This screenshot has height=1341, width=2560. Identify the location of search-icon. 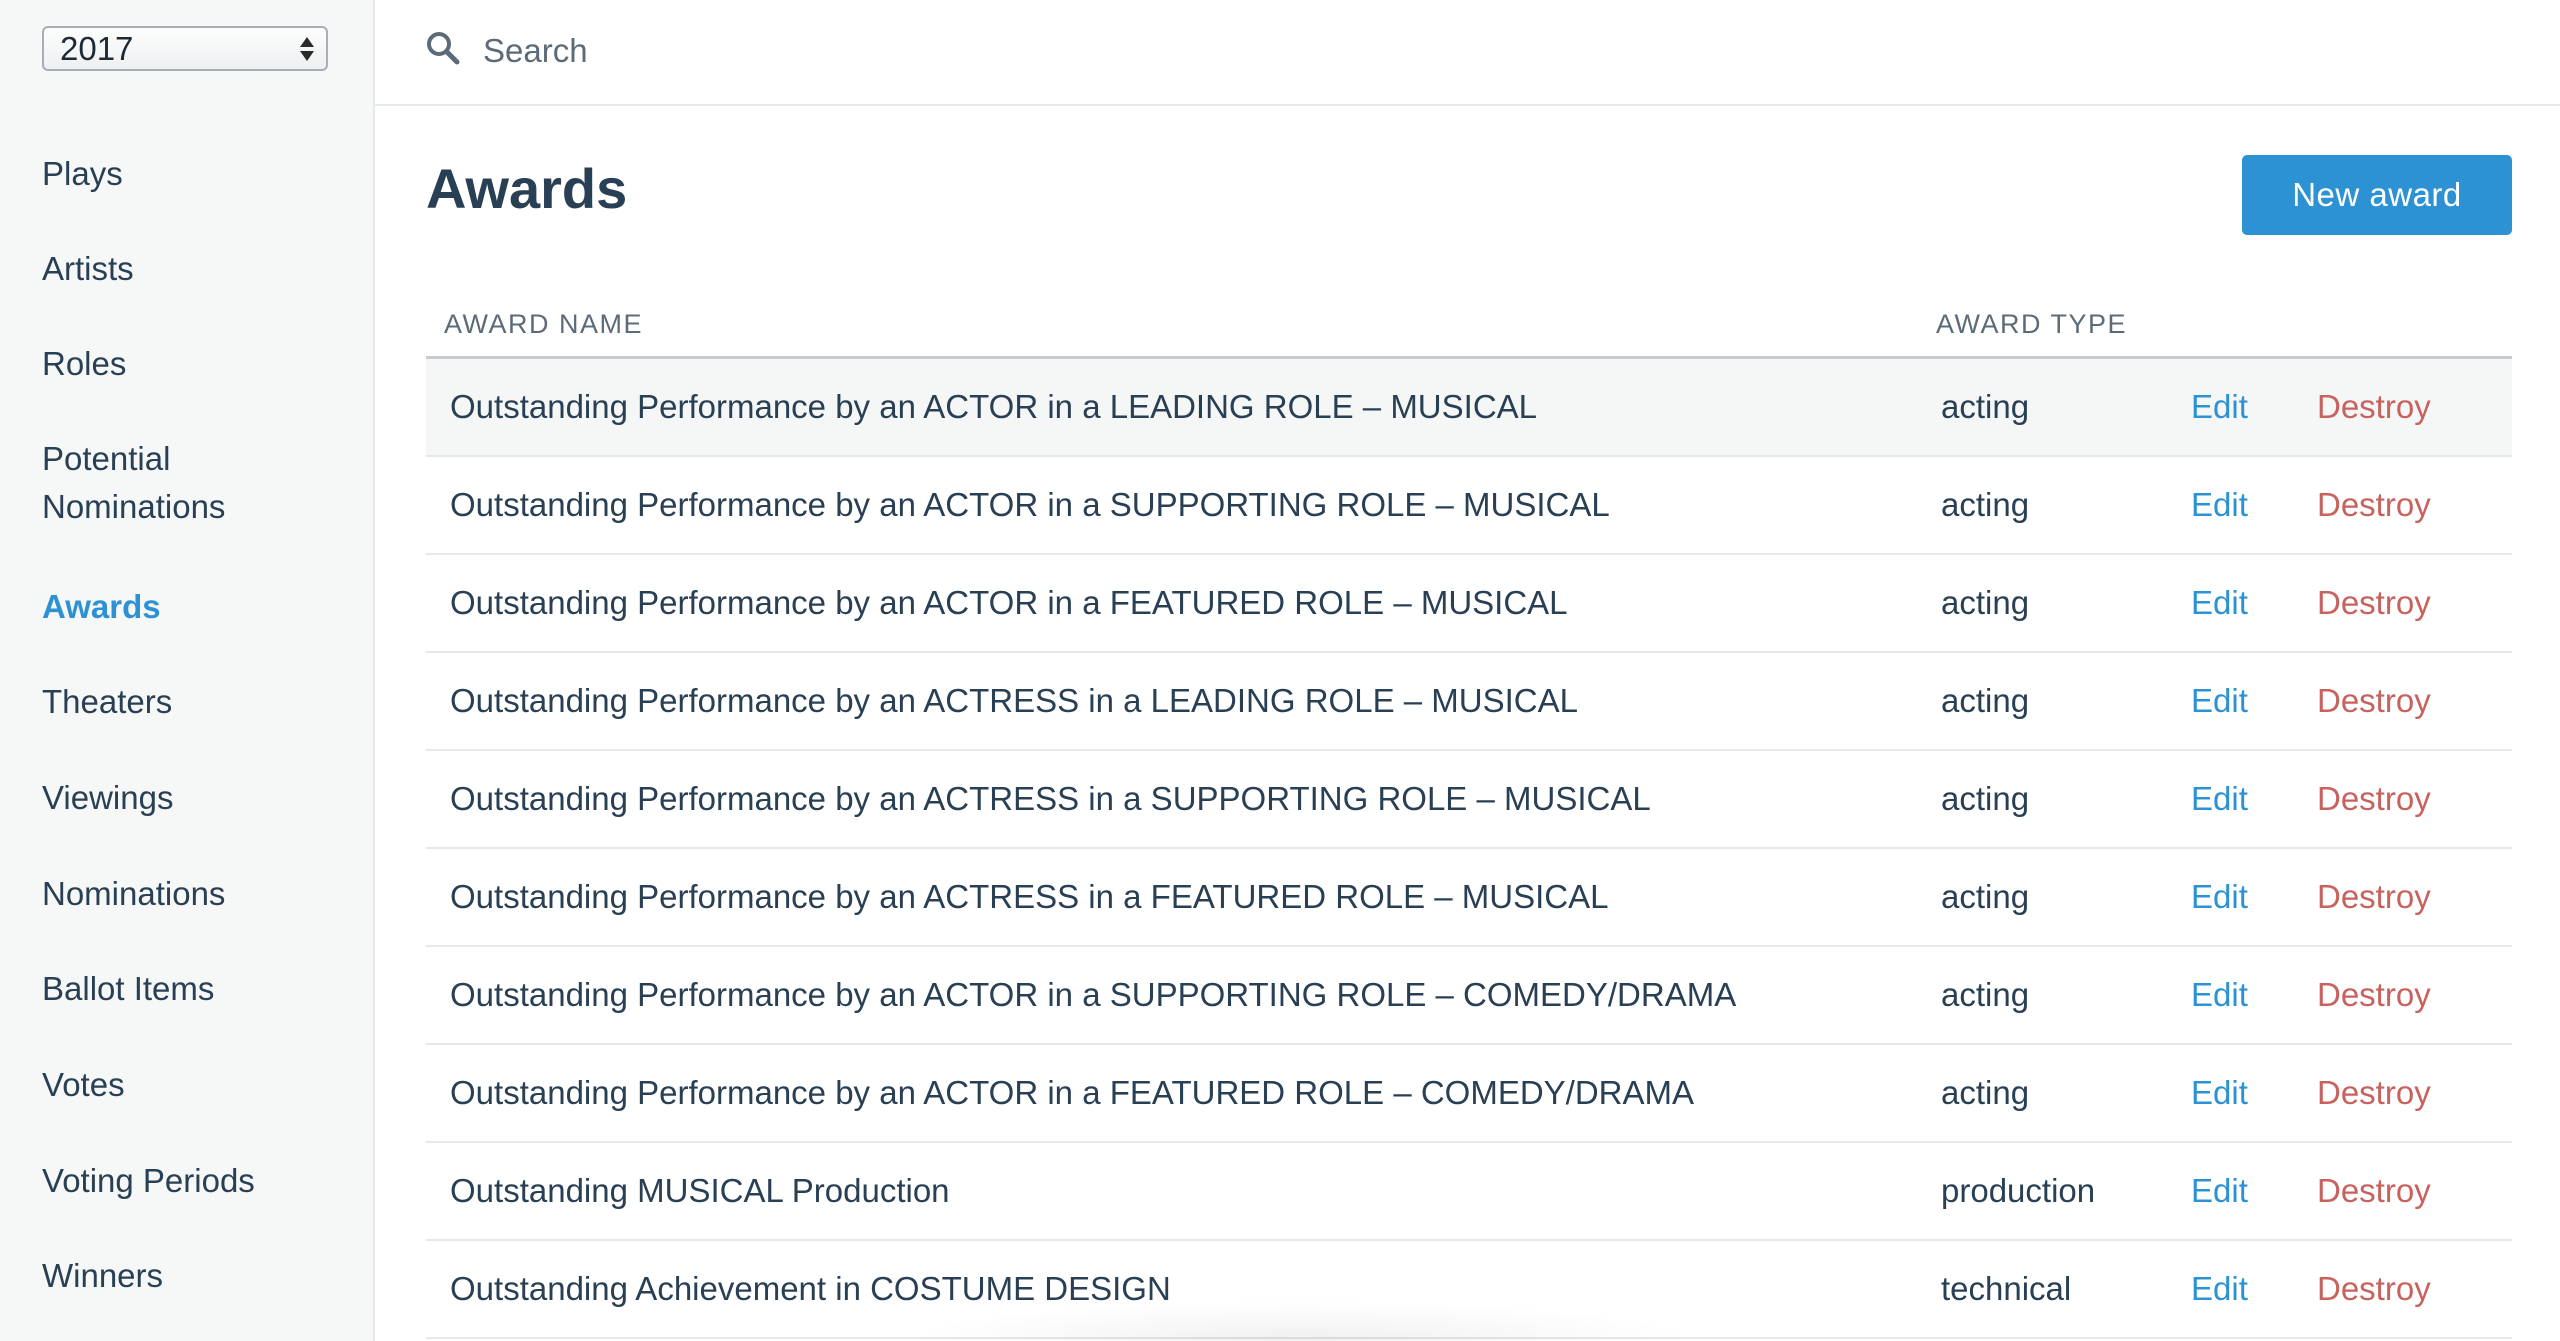
(443, 48).